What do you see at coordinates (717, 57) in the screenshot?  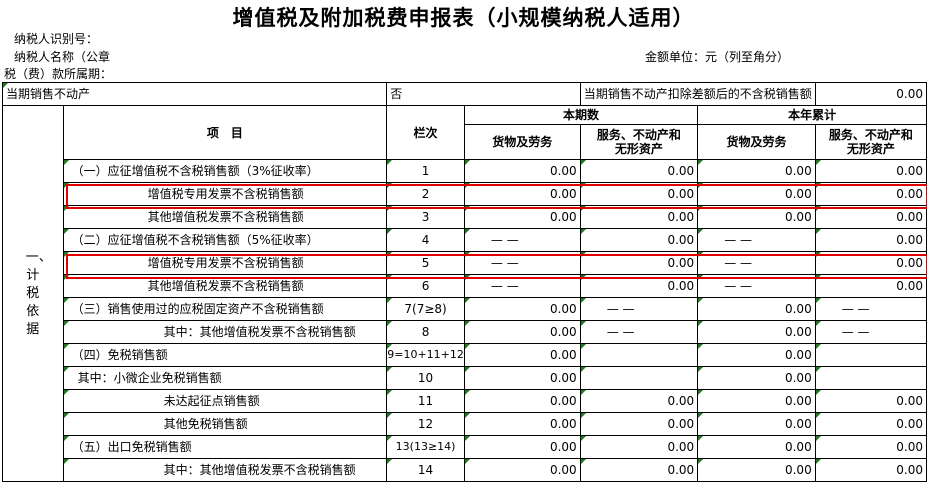 I see `amount-unit-label: 金额单位：元（列至角分）` at bounding box center [717, 57].